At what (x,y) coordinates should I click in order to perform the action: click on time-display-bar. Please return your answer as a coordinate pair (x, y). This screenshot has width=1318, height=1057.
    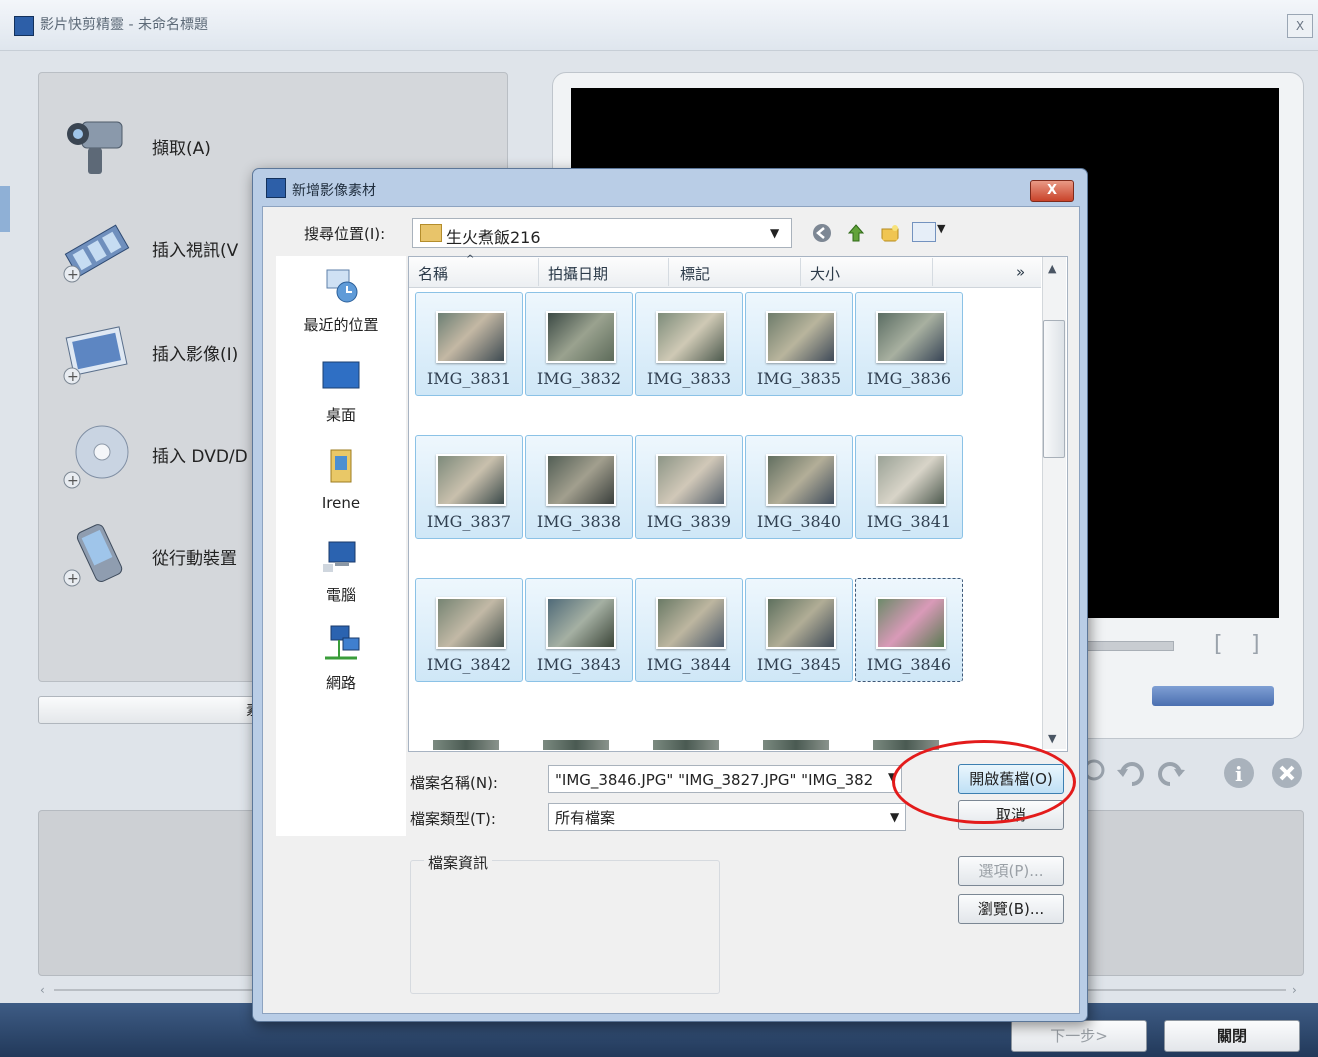
    Looking at the image, I should click on (1213, 696).